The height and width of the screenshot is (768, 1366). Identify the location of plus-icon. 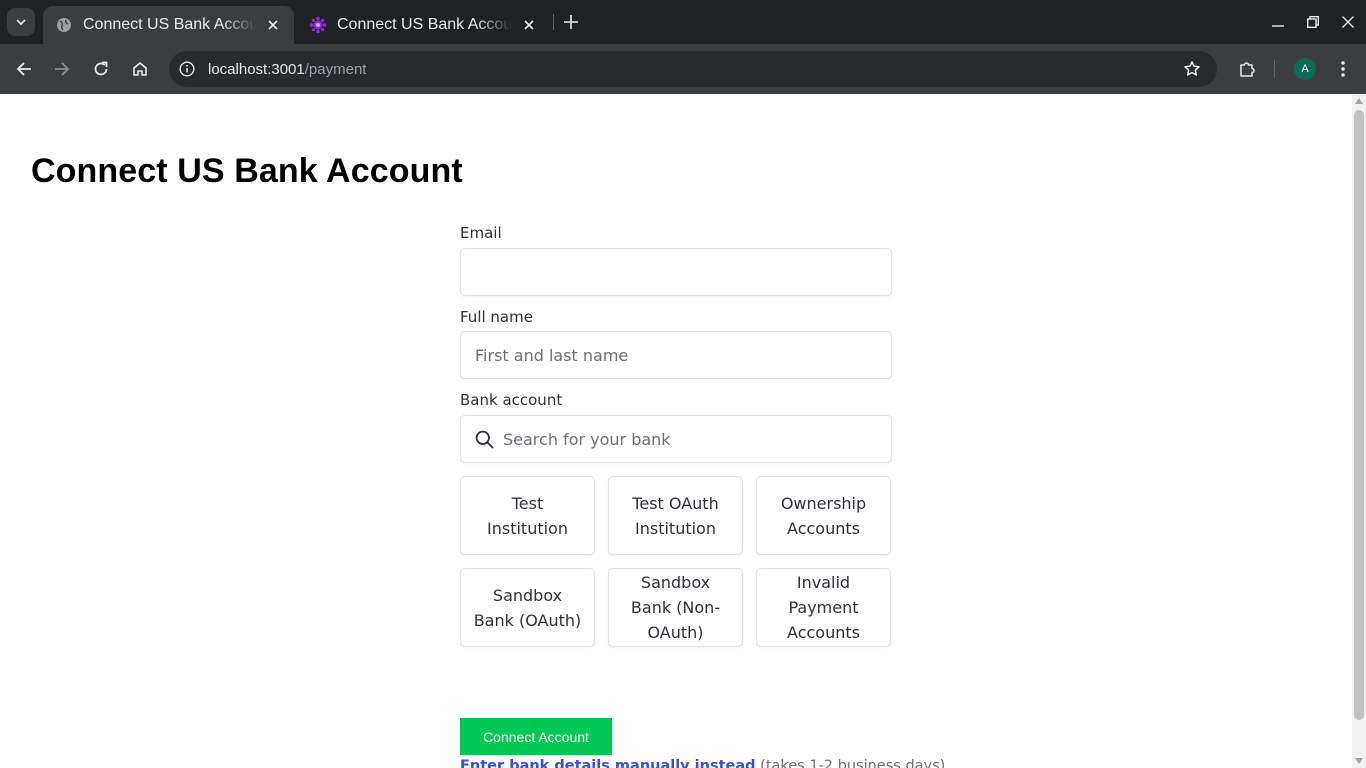
(571, 22).